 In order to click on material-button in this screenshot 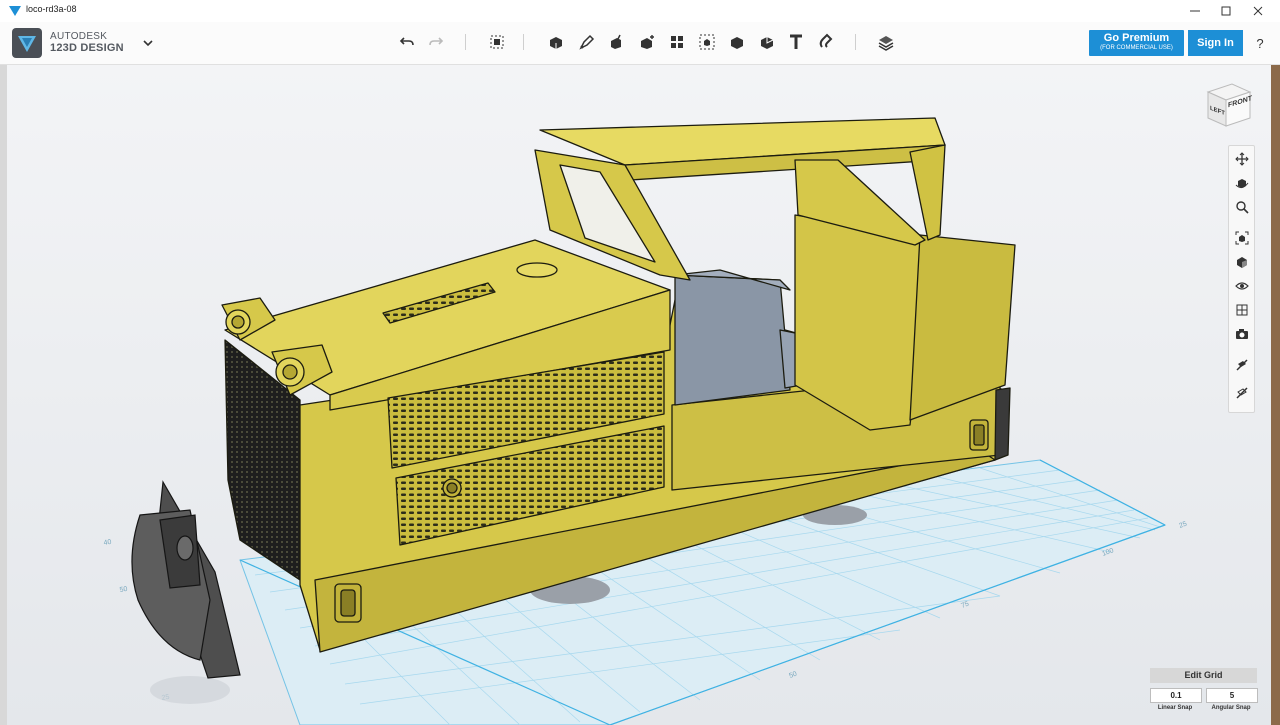, I will do `click(886, 42)`.